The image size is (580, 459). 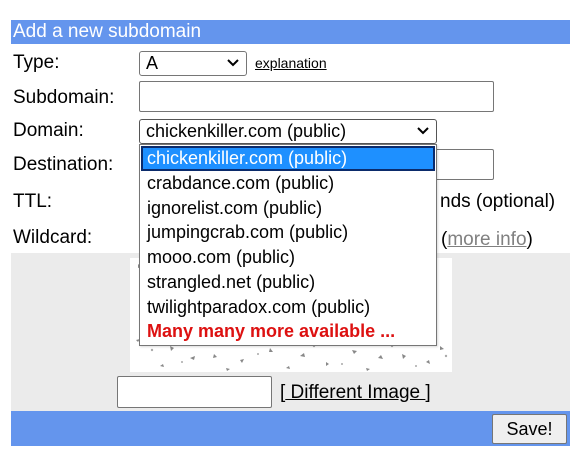 I want to click on ttl-suffix-text: nds (optional), so click(x=498, y=201).